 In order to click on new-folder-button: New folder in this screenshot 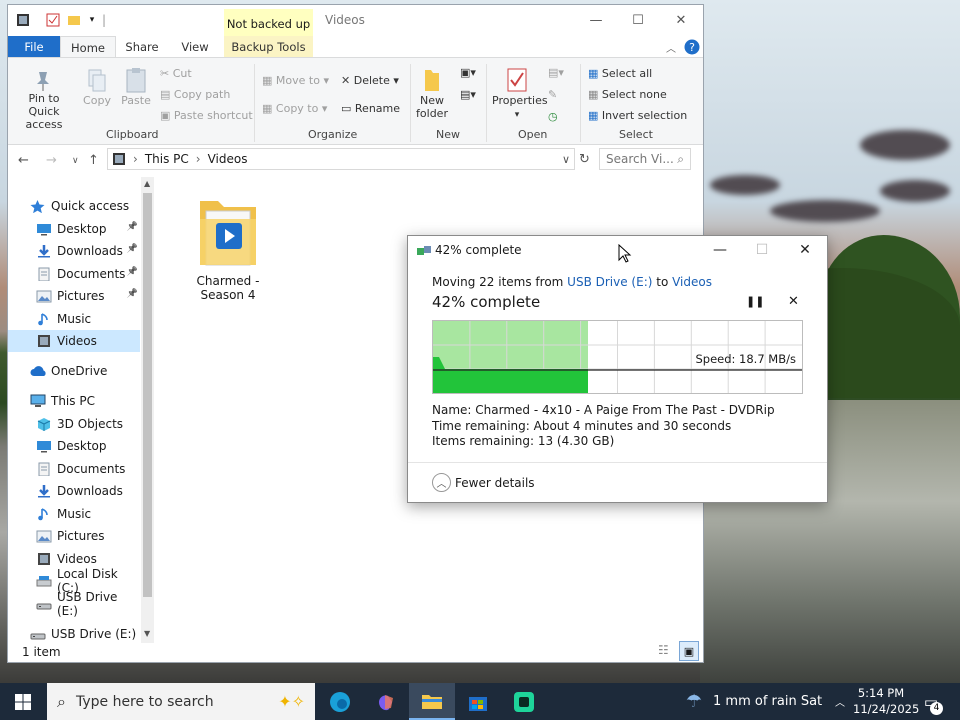, I will do `click(432, 93)`.